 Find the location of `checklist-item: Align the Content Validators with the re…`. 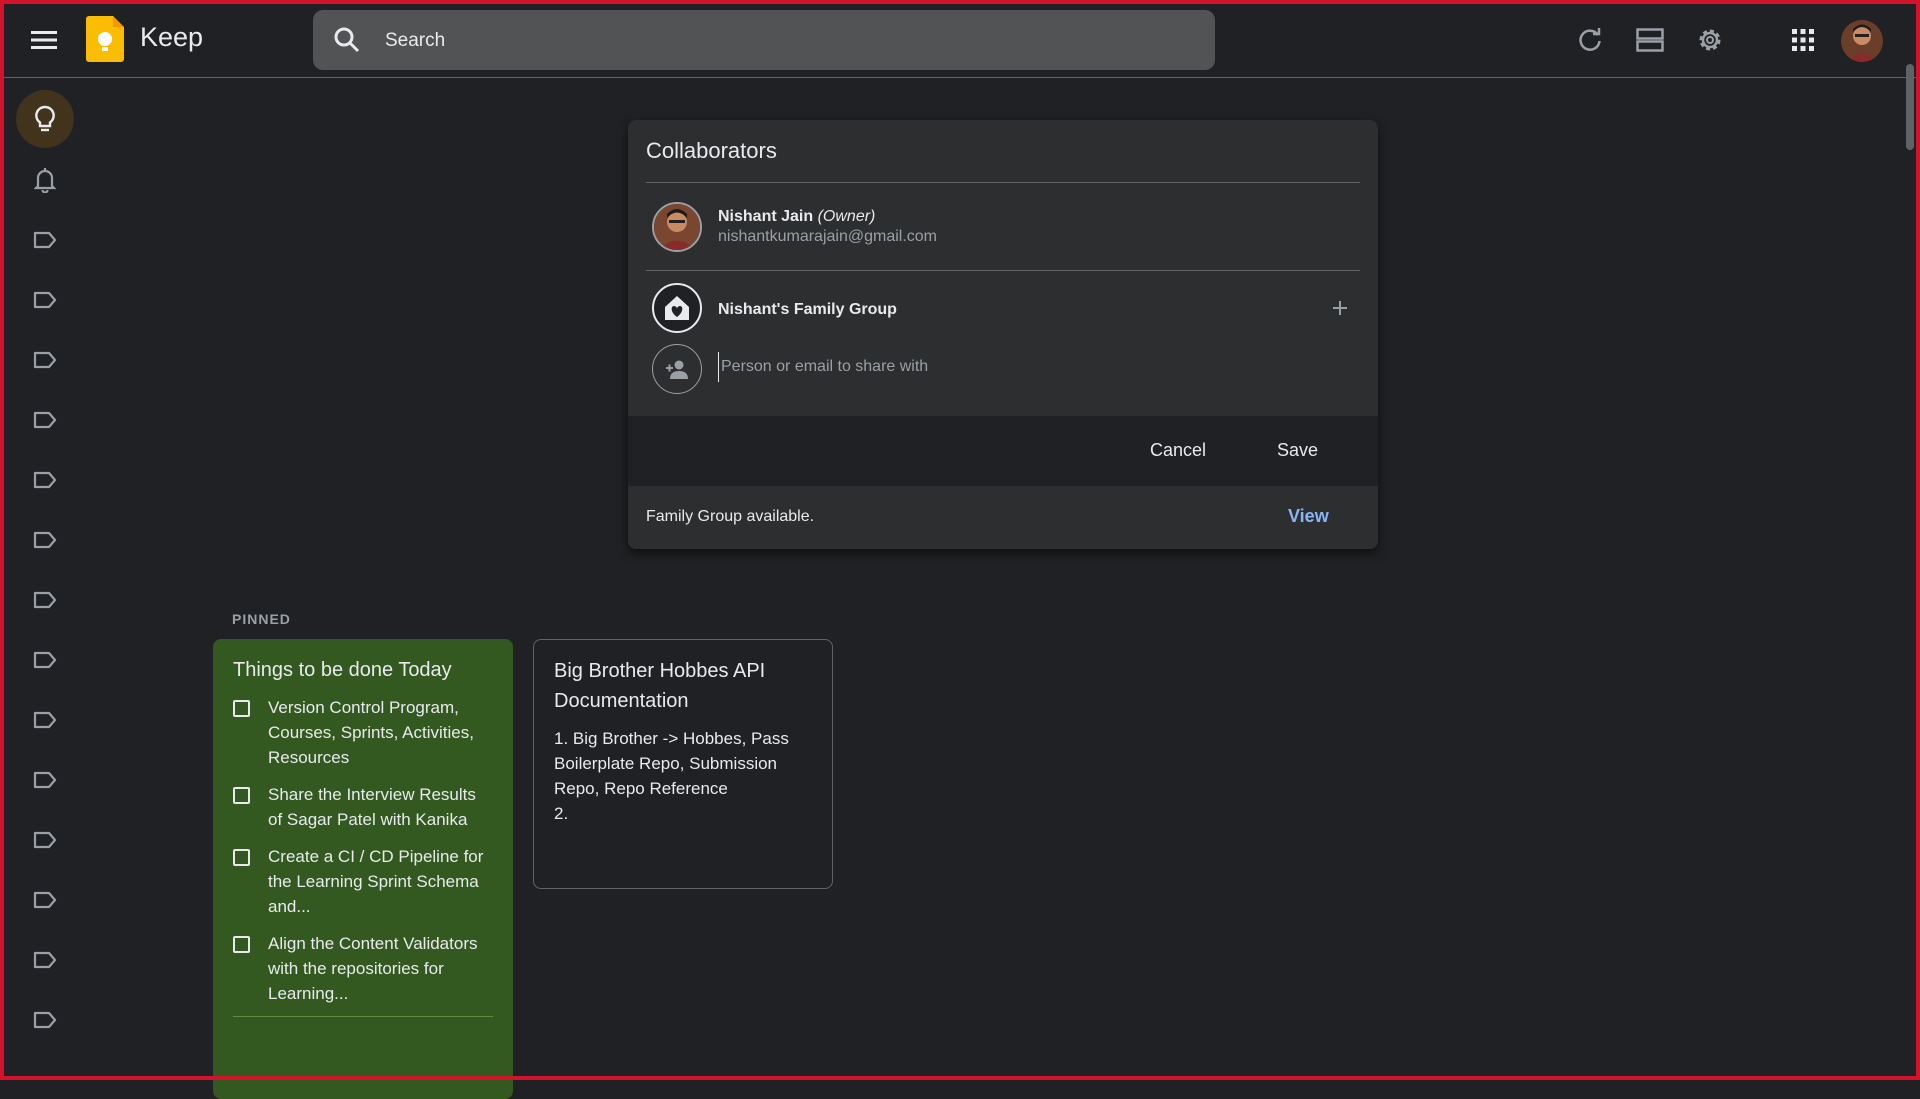

checklist-item: Align the Content Validators with the re… is located at coordinates (363, 968).